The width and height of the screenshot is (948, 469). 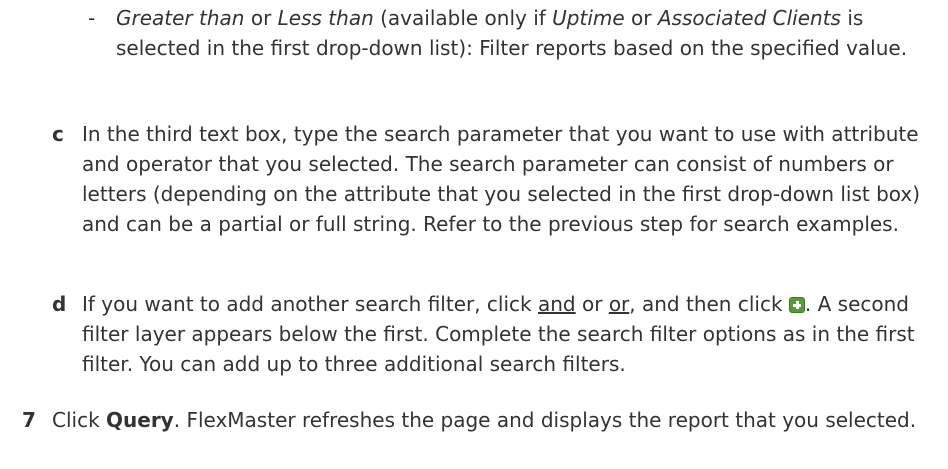 What do you see at coordinates (58, 134) in the screenshot?
I see `step-c-letter: c` at bounding box center [58, 134].